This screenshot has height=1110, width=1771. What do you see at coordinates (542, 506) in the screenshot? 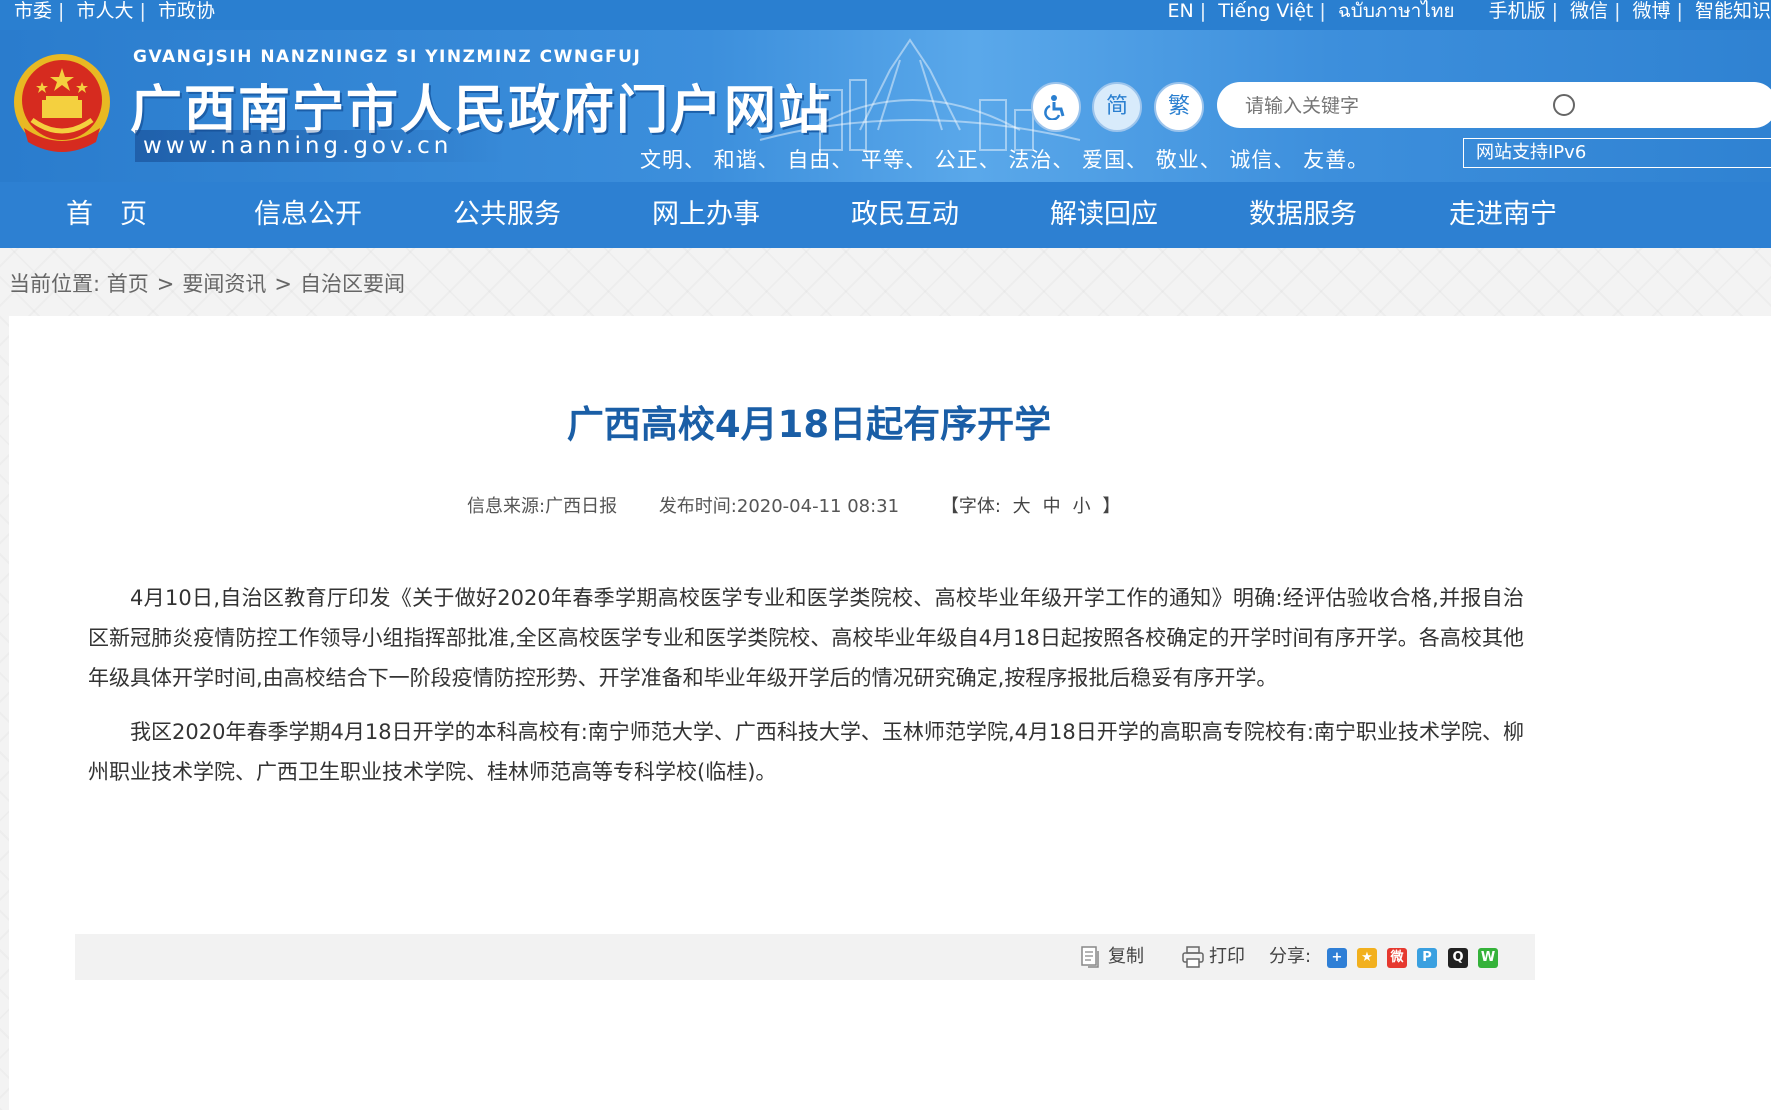
I see `article-source: 信息来源:广西日报` at bounding box center [542, 506].